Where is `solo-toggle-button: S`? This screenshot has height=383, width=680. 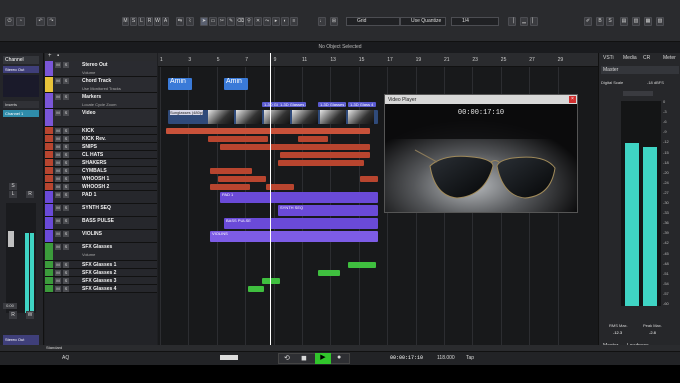 solo-toggle-button: S is located at coordinates (133, 21).